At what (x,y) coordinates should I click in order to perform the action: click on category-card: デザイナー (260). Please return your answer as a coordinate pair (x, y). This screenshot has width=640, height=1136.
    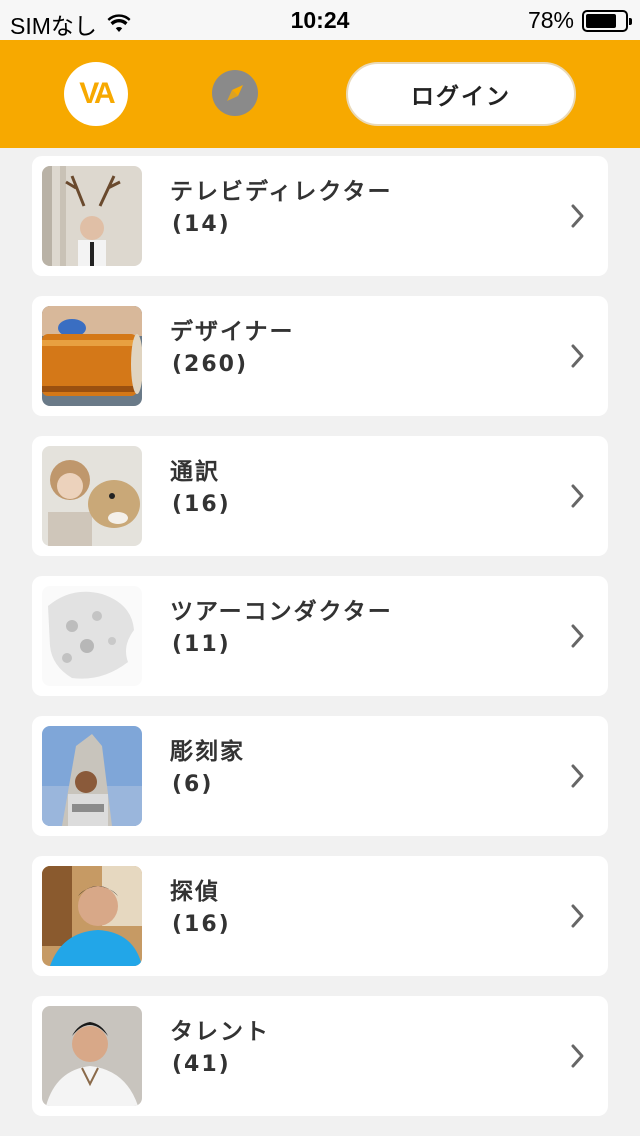
    Looking at the image, I should click on (320, 356).